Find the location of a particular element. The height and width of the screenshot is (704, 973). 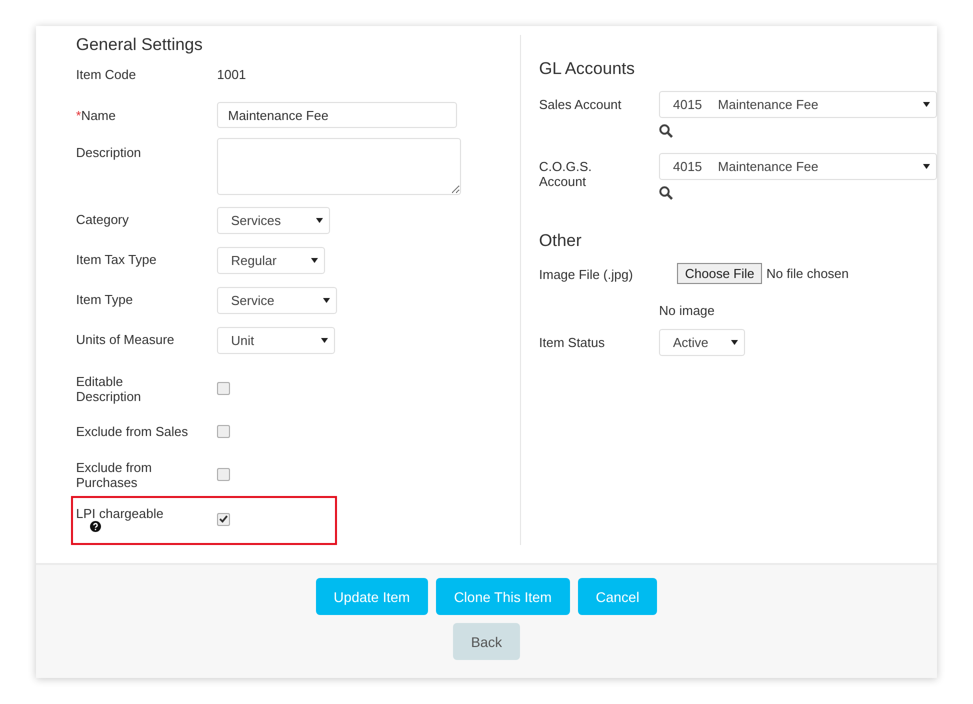

section-title: General Settings is located at coordinates (140, 45).